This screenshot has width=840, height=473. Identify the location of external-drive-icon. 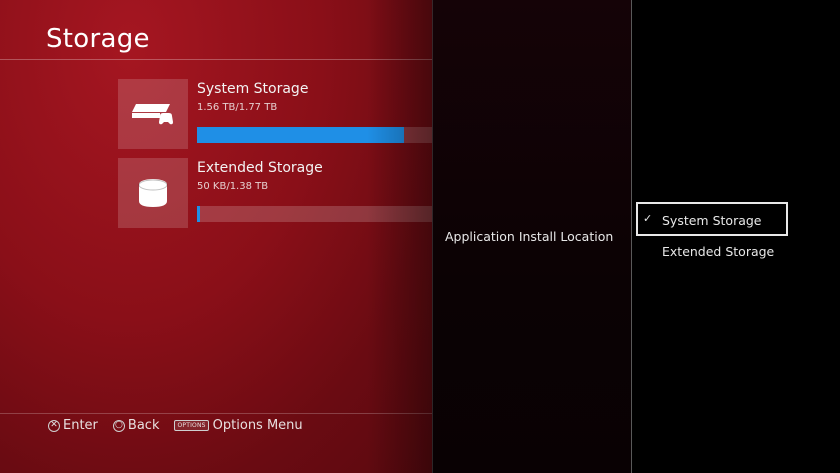
(153, 193).